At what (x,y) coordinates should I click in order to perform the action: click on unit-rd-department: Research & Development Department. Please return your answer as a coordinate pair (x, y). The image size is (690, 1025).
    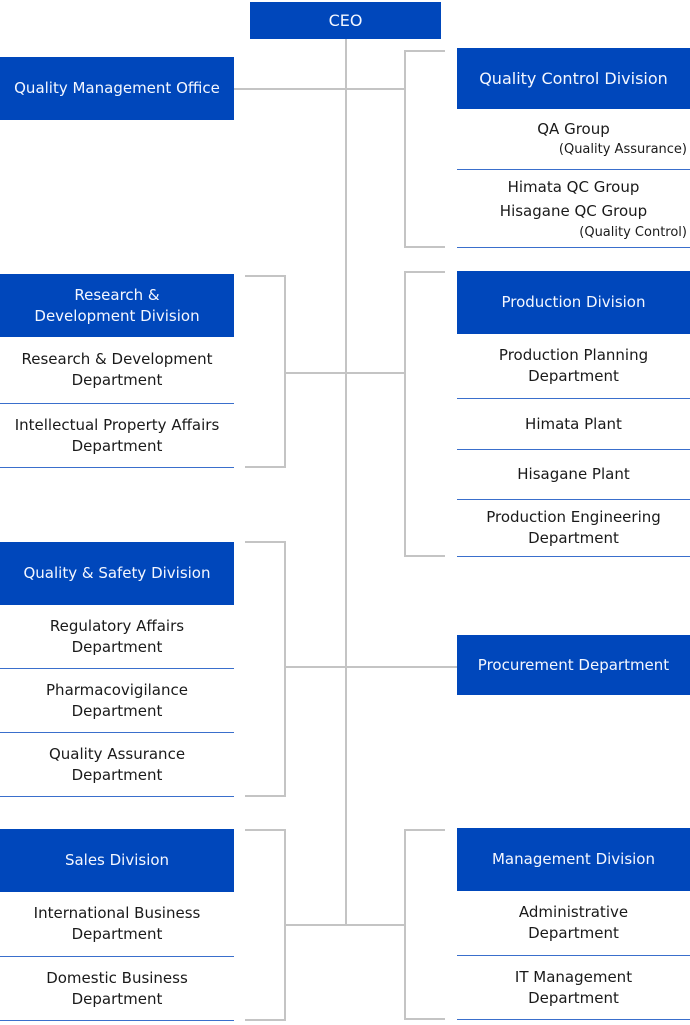
    Looking at the image, I should click on (117, 370).